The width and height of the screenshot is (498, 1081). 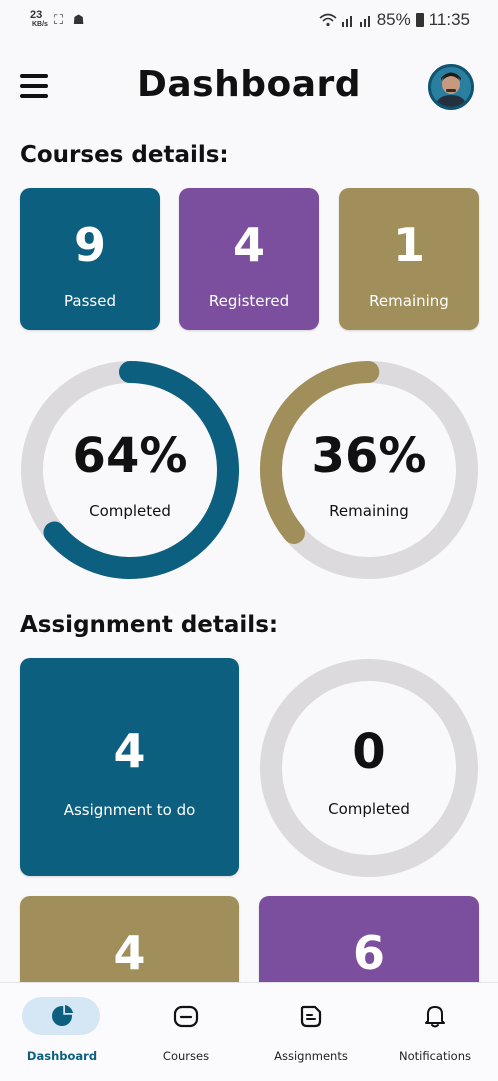 What do you see at coordinates (69, 20) in the screenshot?
I see `notification-icons: ⛶ ☗` at bounding box center [69, 20].